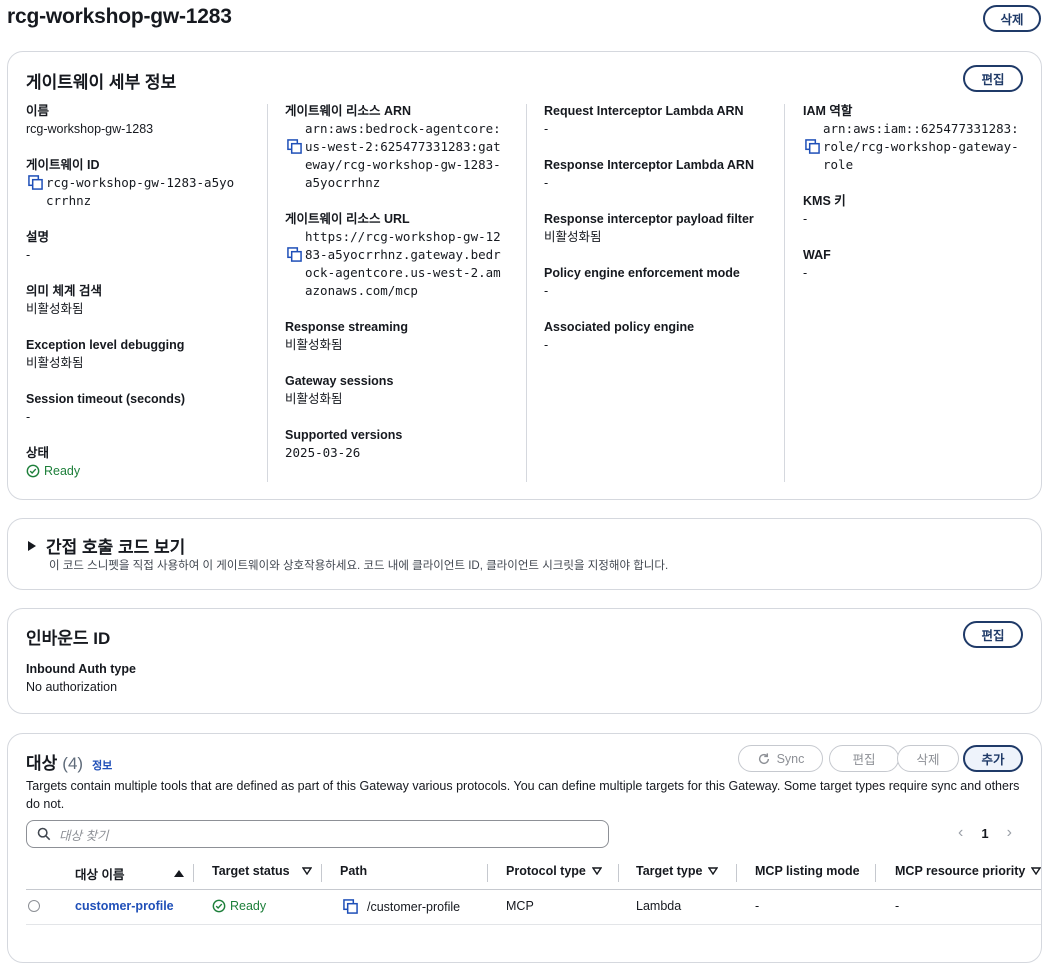 This screenshot has height=963, width=1050. What do you see at coordinates (757, 906) in the screenshot?
I see `target-listing-cell: -` at bounding box center [757, 906].